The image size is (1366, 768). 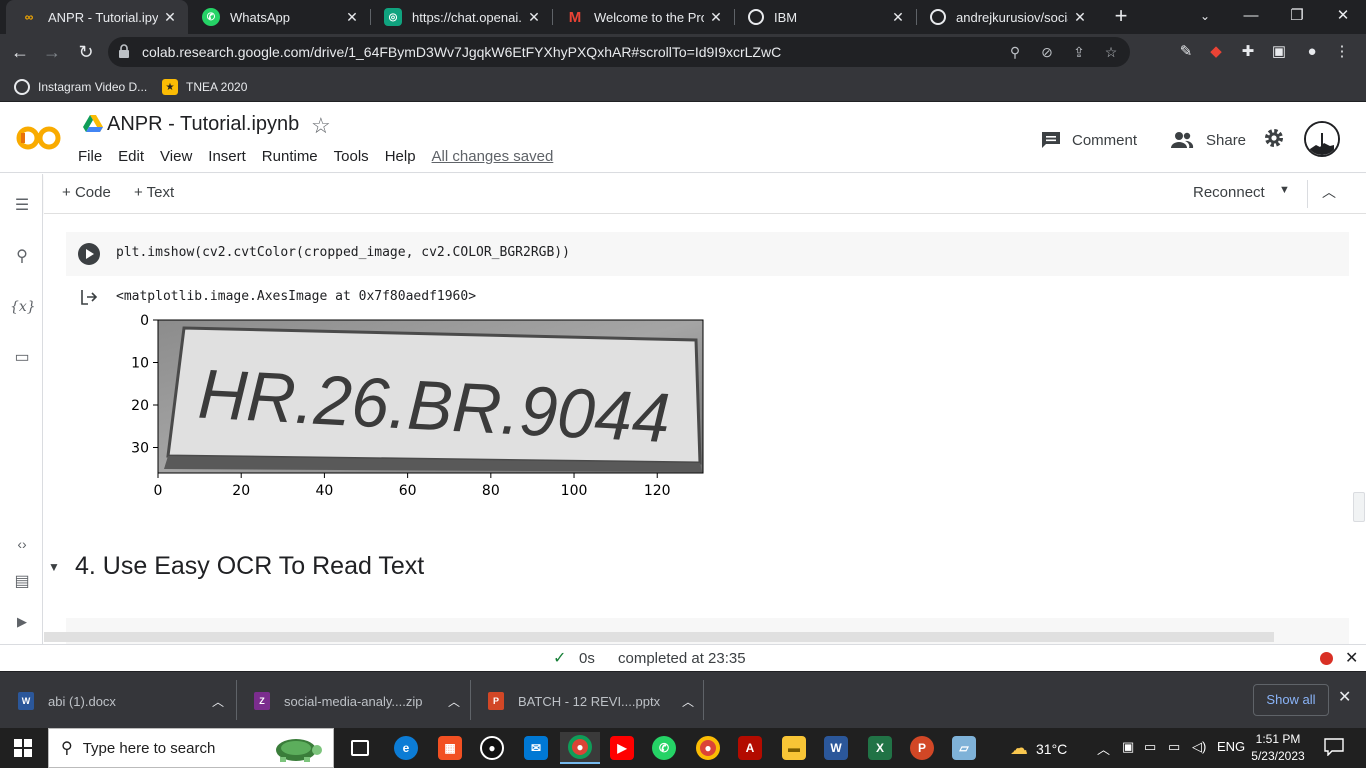 What do you see at coordinates (1248, 52) in the screenshot?
I see `extensions-puzzle-icon: ✚` at bounding box center [1248, 52].